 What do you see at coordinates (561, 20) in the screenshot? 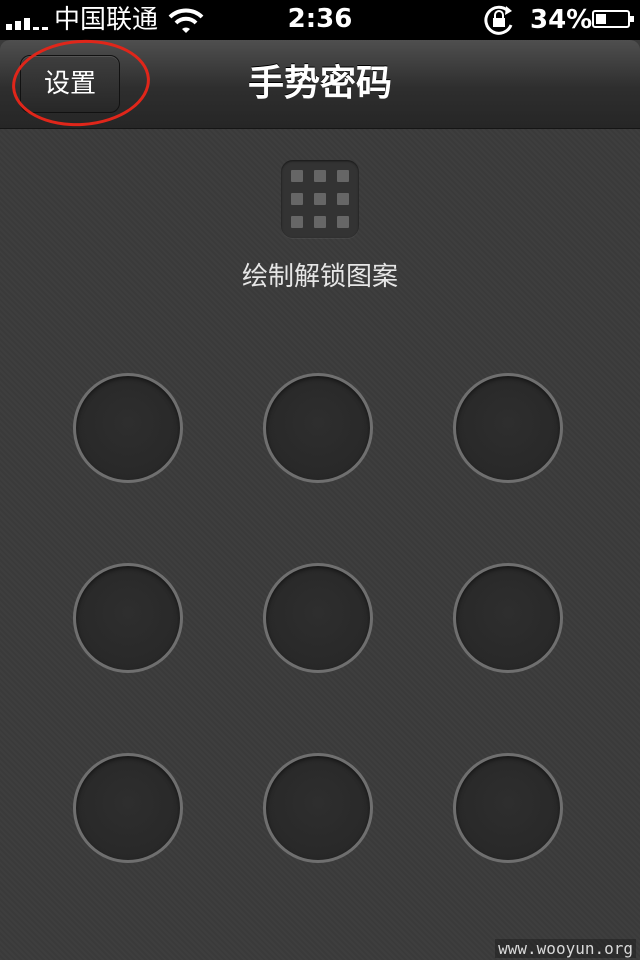
I see `battery-percent: 34%` at bounding box center [561, 20].